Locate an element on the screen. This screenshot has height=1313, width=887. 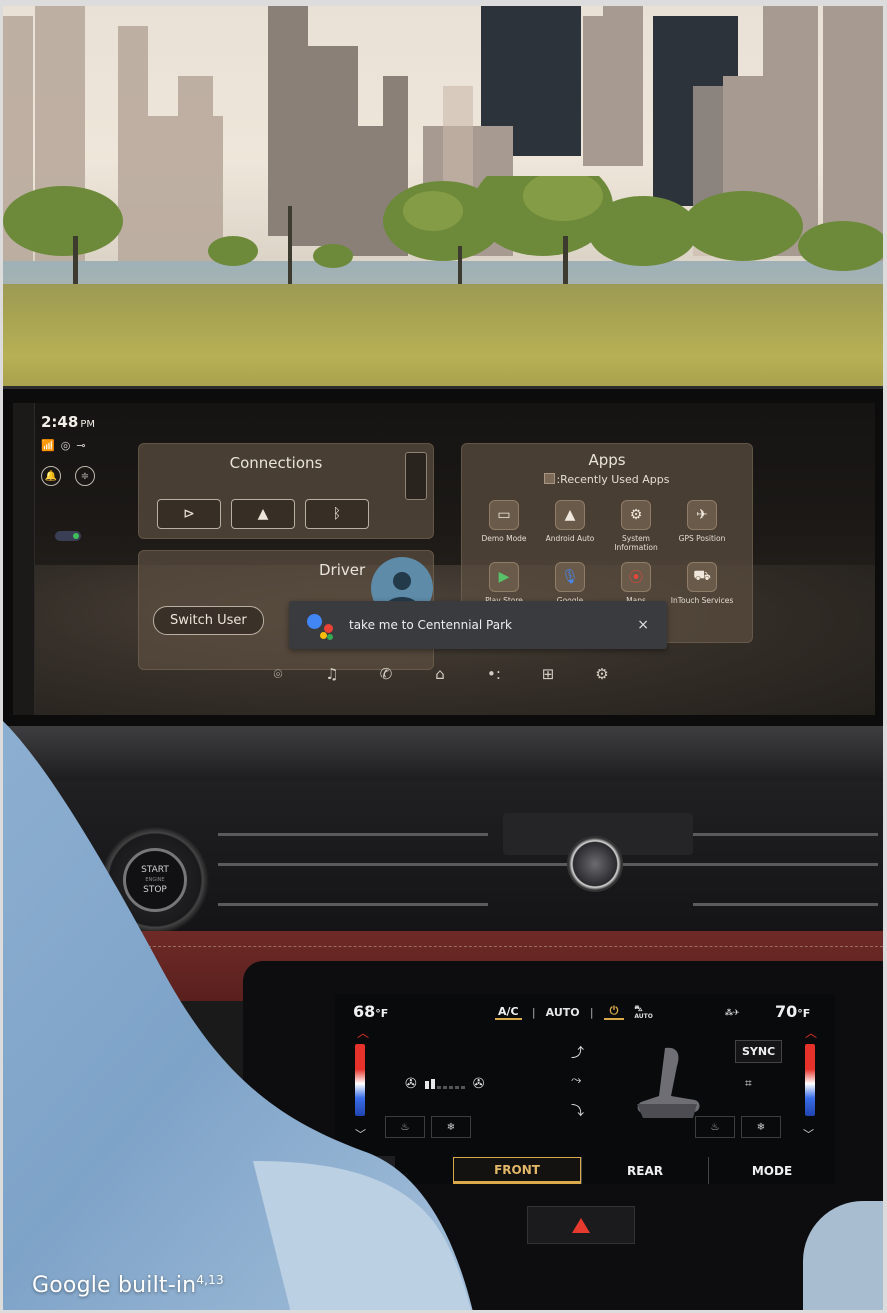
app-label: Android Auto is located at coordinates (570, 538).